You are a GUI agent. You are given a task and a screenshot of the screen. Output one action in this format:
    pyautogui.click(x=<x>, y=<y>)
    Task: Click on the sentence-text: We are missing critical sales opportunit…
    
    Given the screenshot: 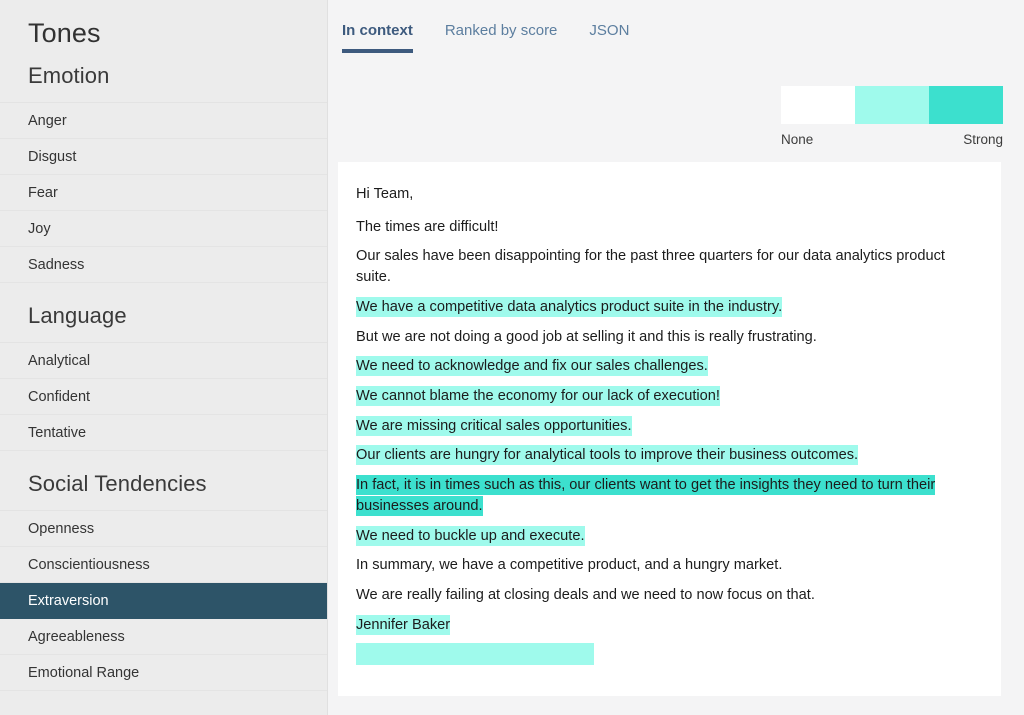 What is the action you would take?
    pyautogui.click(x=494, y=425)
    